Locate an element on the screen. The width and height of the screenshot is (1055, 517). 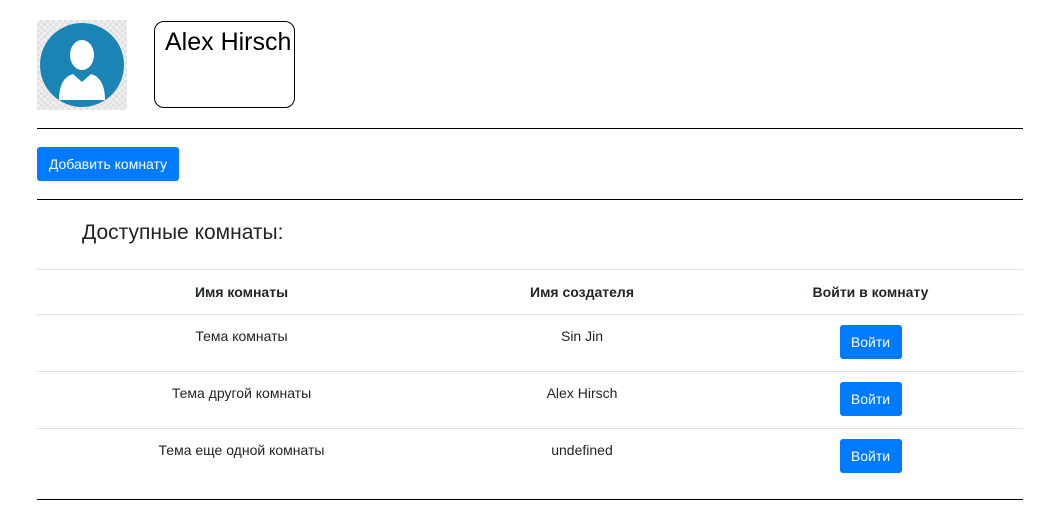
creator-cell: Sin Jin is located at coordinates (582, 343).